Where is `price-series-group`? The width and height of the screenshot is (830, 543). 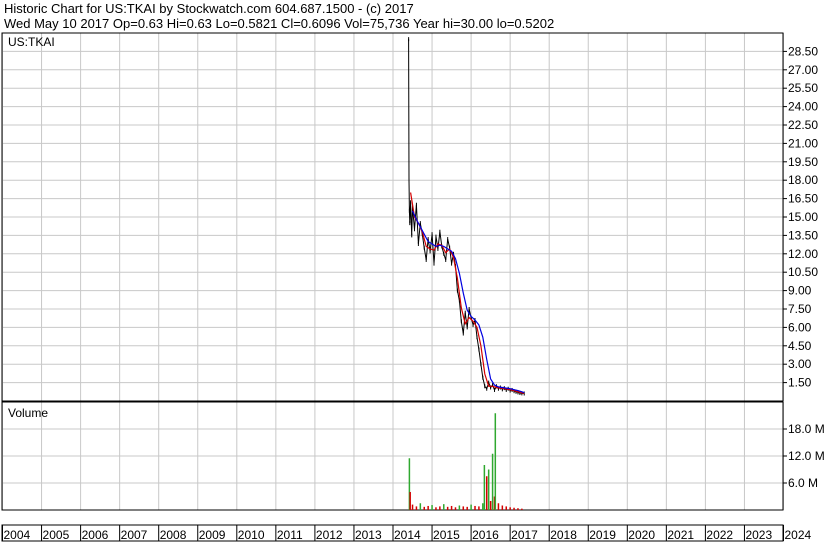 price-series-group is located at coordinates (466, 216).